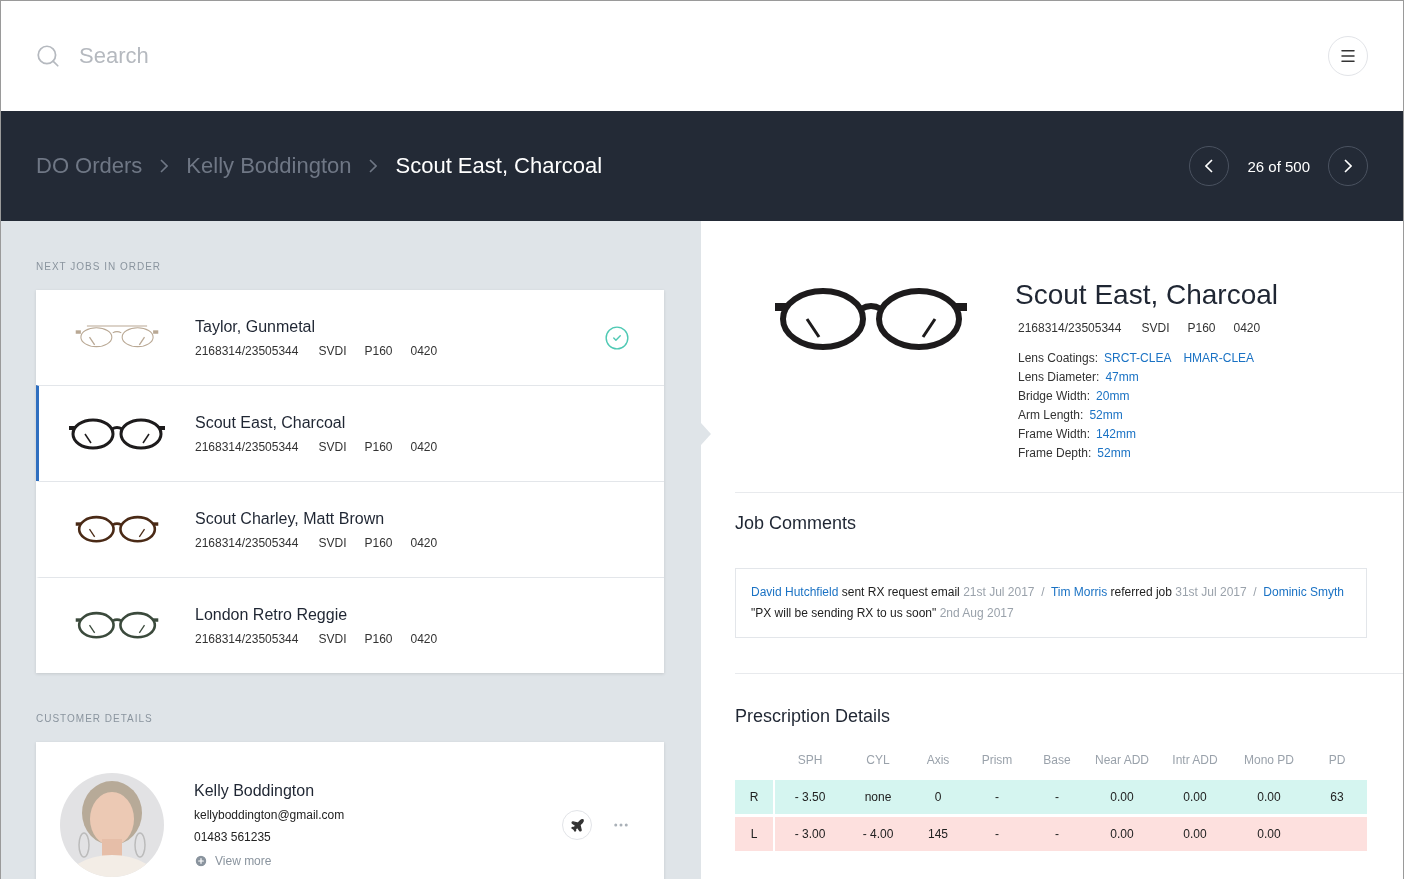  I want to click on page-counter: 26 of 500, so click(1278, 166).